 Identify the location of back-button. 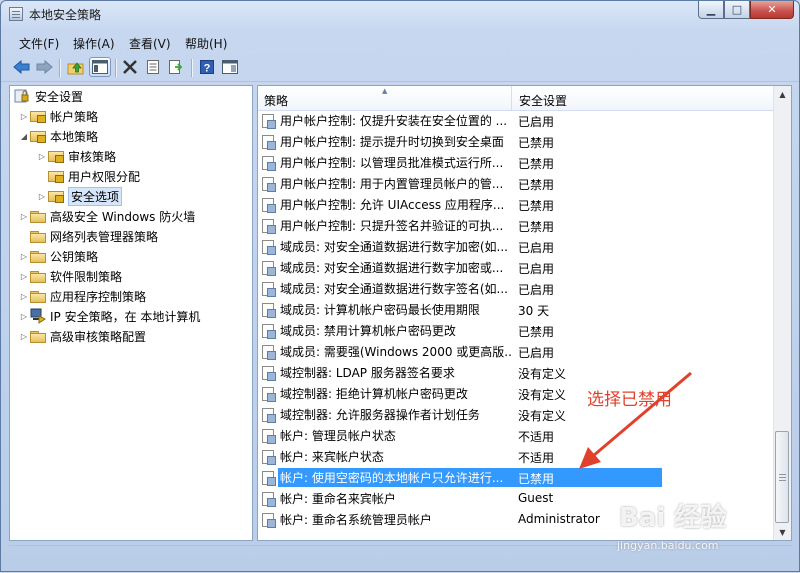
(22, 67).